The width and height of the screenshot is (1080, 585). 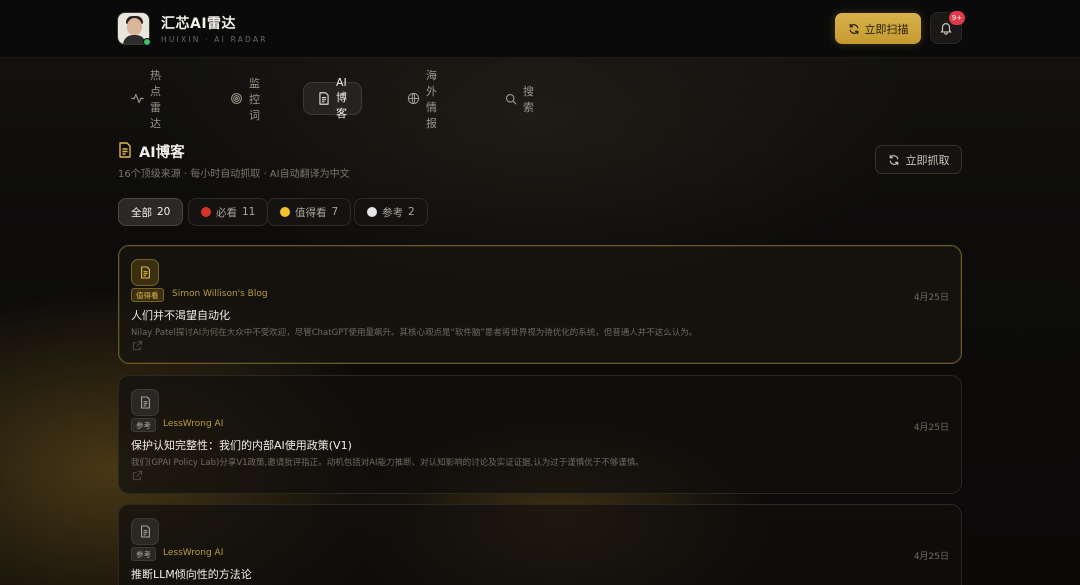 I want to click on filter-worth-reading: 值得看 7, so click(x=309, y=212).